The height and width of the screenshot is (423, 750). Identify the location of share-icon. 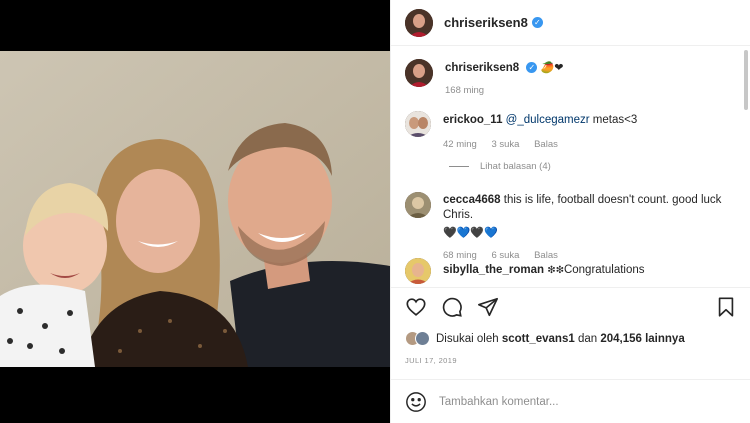
(488, 307).